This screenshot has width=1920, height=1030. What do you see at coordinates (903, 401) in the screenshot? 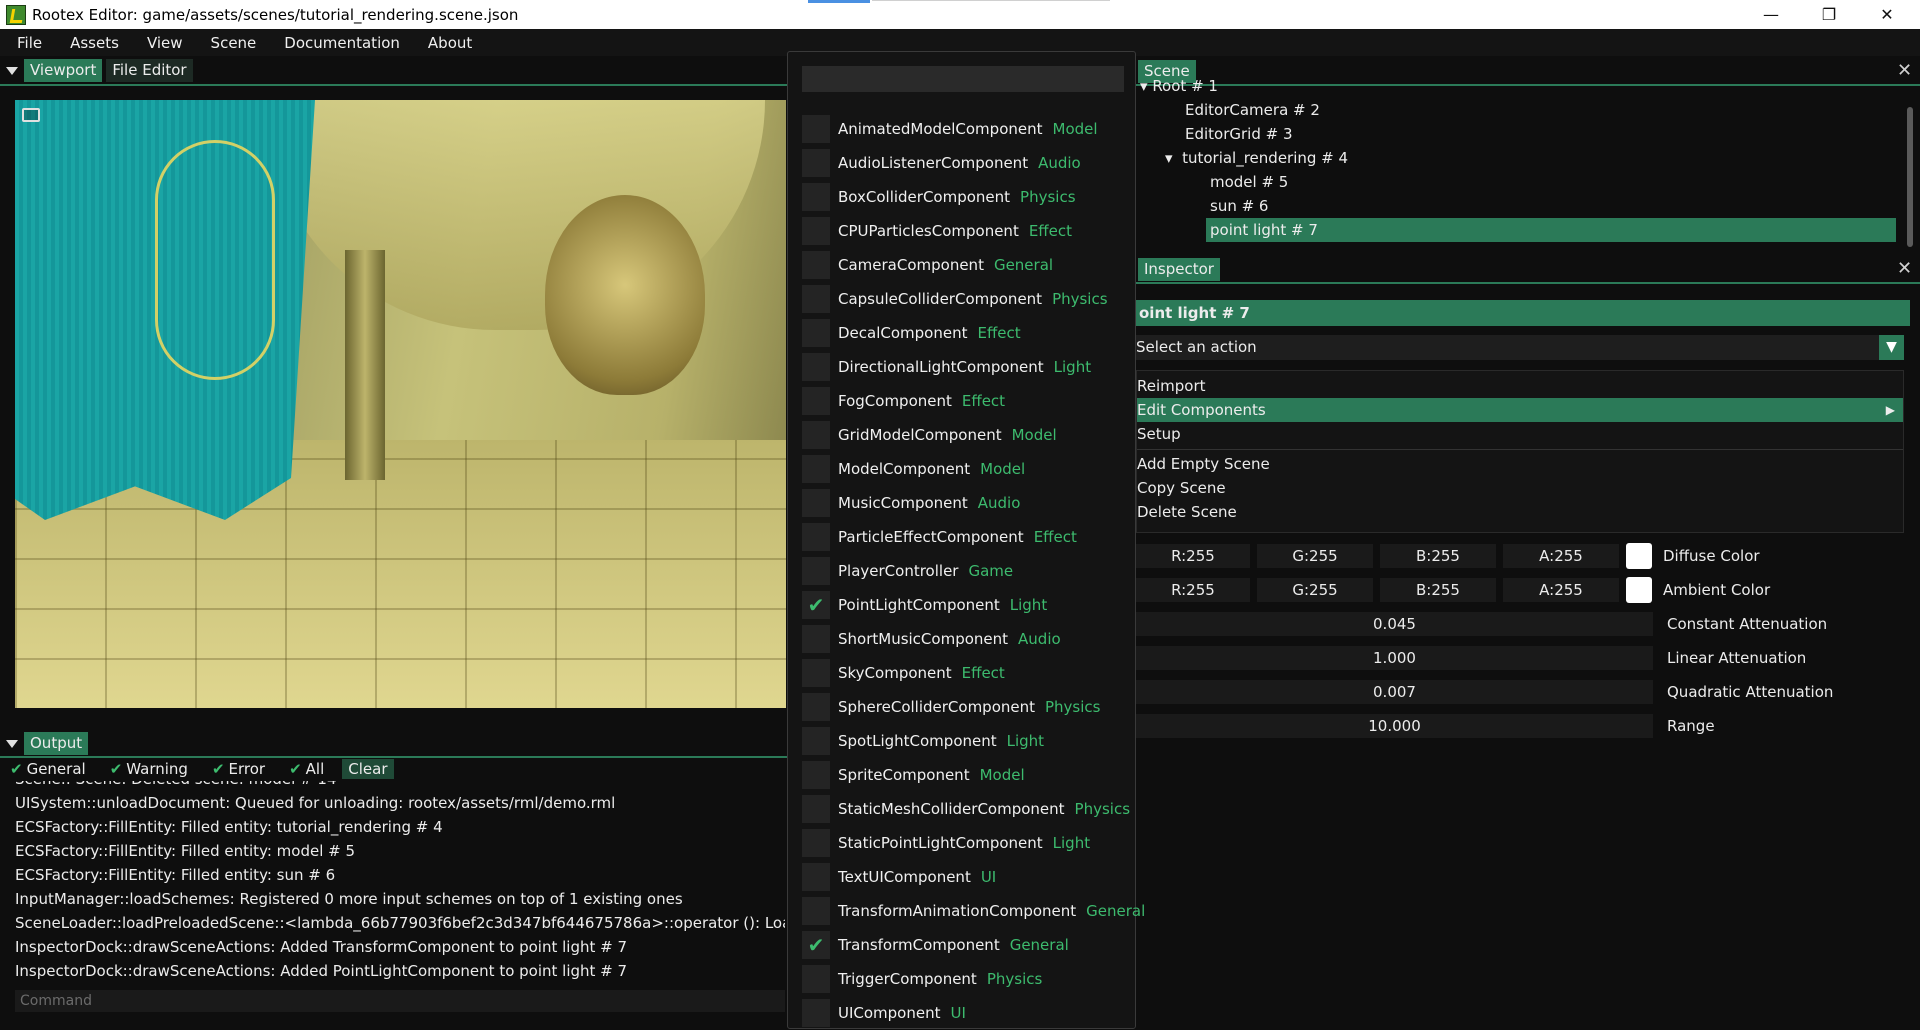
I see `component-row: FogComponent Effect` at bounding box center [903, 401].